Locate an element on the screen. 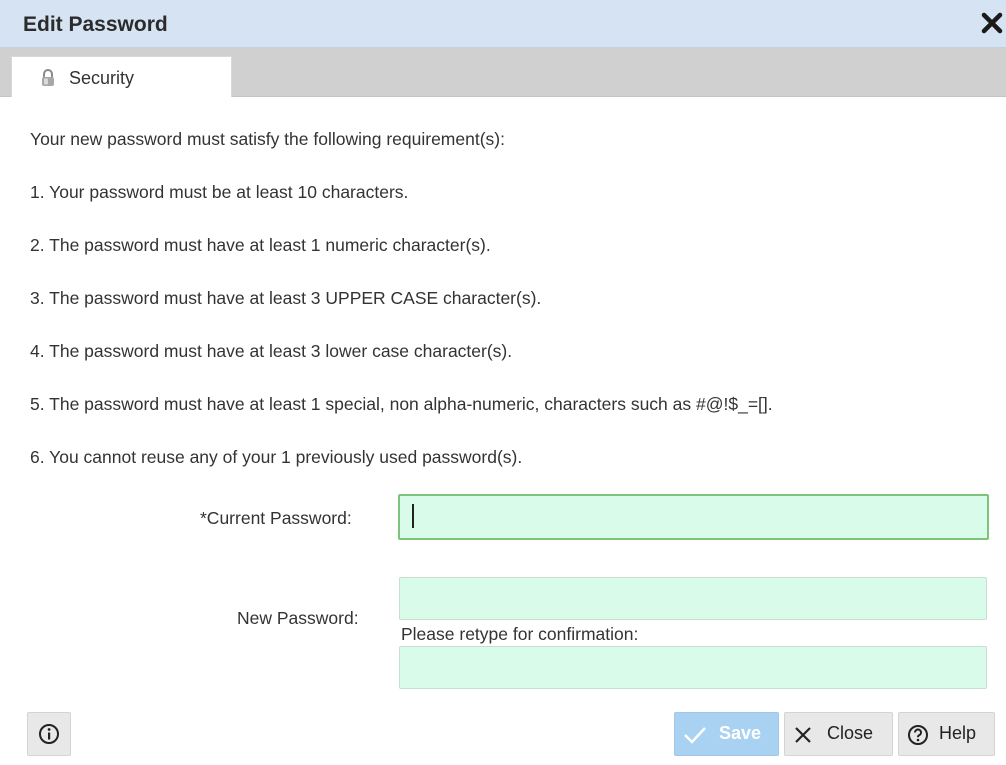 This screenshot has height=765, width=1006. help-button: Help is located at coordinates (946, 734).